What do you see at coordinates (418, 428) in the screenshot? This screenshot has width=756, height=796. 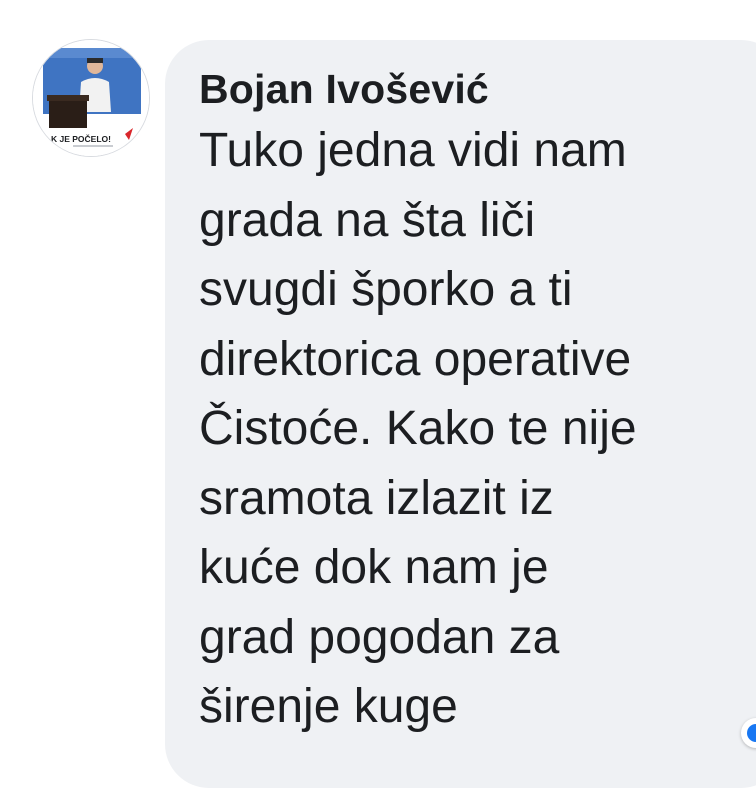 I see `comment-text-line: Čistoće. Kako te nije` at bounding box center [418, 428].